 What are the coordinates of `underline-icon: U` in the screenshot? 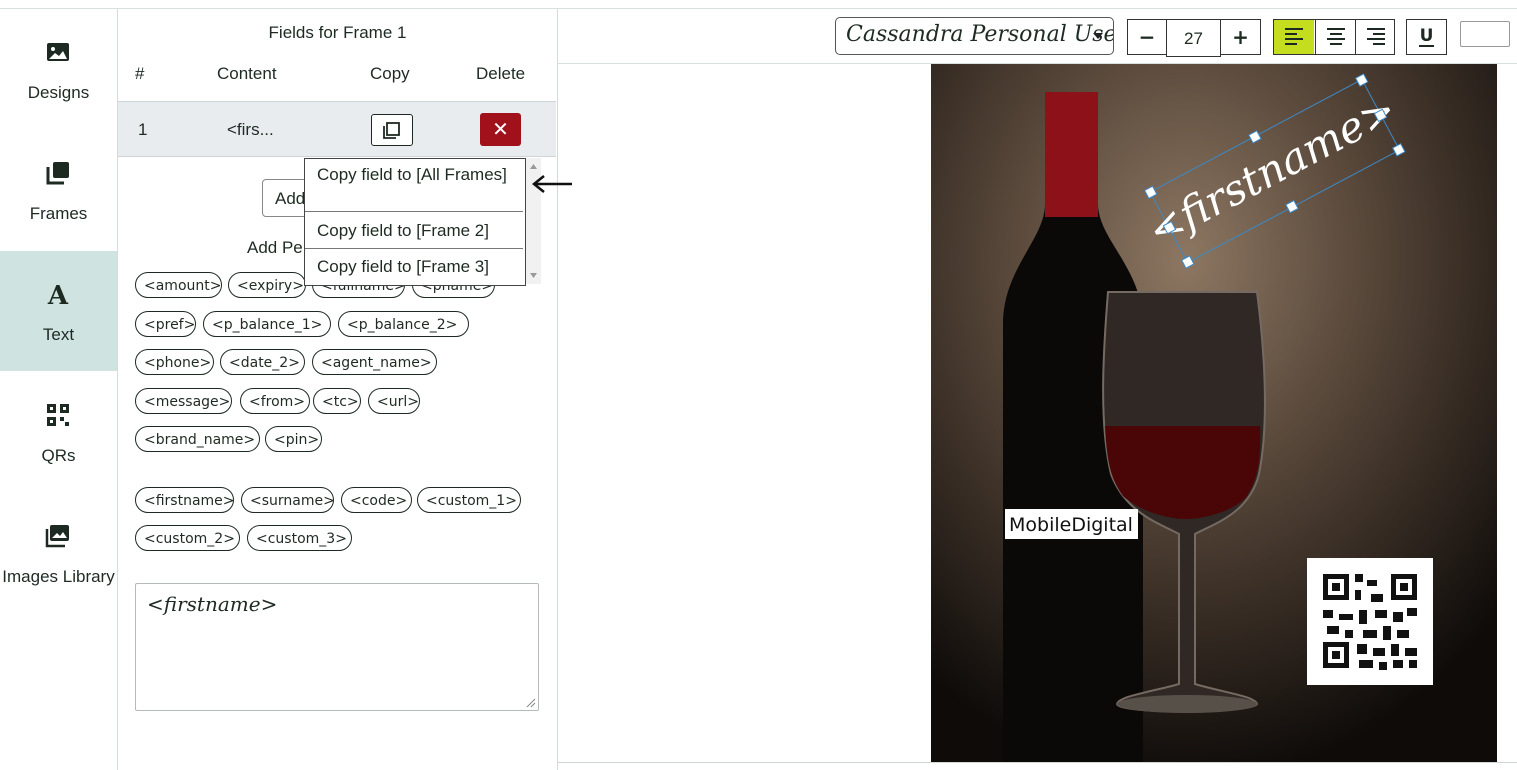 It's located at (1426, 36).